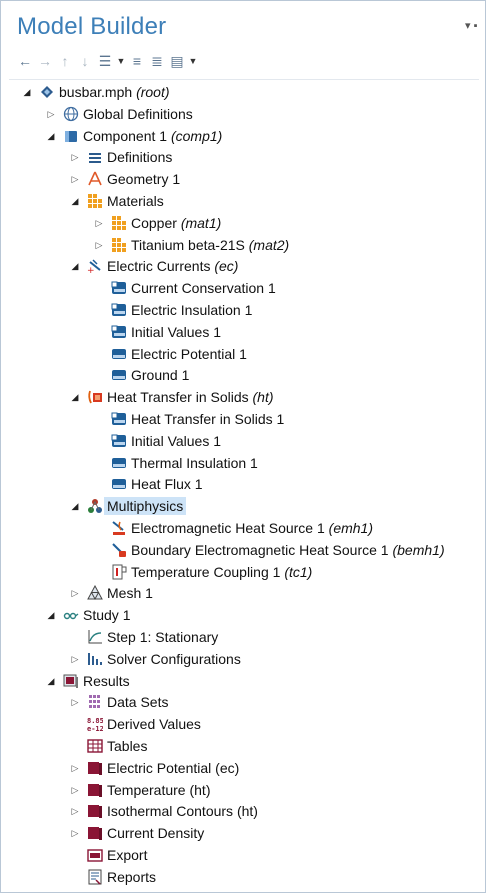 The height and width of the screenshot is (893, 486). I want to click on tree-item: Thermal Insulation 1, so click(243, 463).